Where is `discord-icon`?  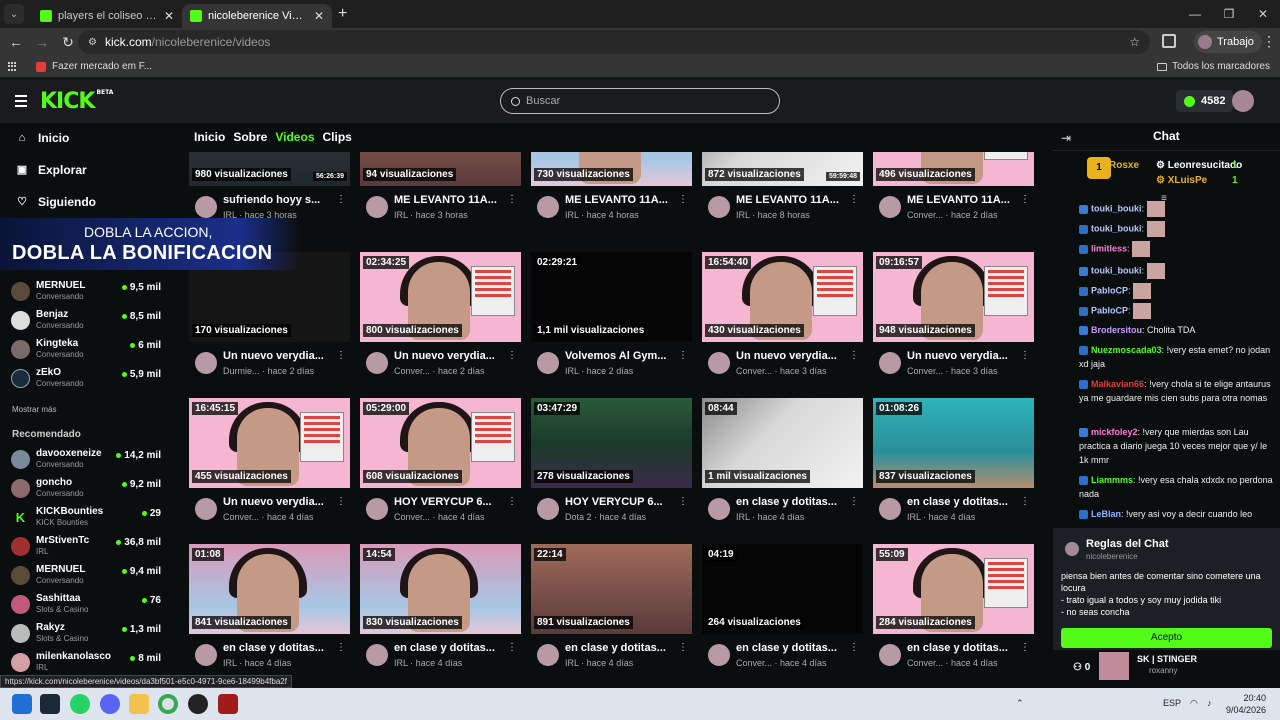
discord-icon is located at coordinates (110, 704).